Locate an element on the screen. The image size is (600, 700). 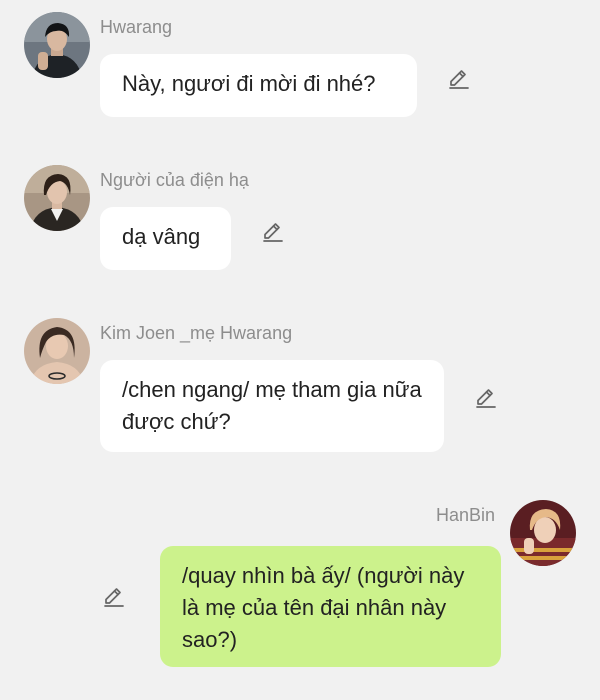
message-bubble: /chen ngang/ mẹ tham gia nữa được chứ? is located at coordinates (272, 406).